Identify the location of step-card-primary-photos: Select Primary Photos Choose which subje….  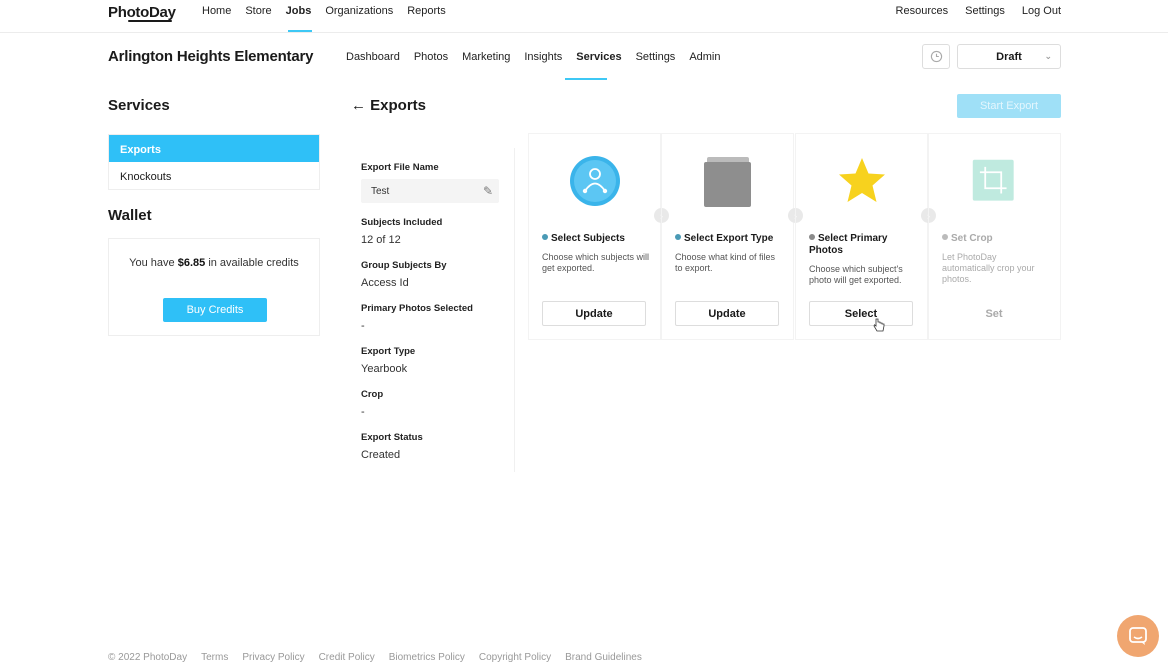
(861, 236).